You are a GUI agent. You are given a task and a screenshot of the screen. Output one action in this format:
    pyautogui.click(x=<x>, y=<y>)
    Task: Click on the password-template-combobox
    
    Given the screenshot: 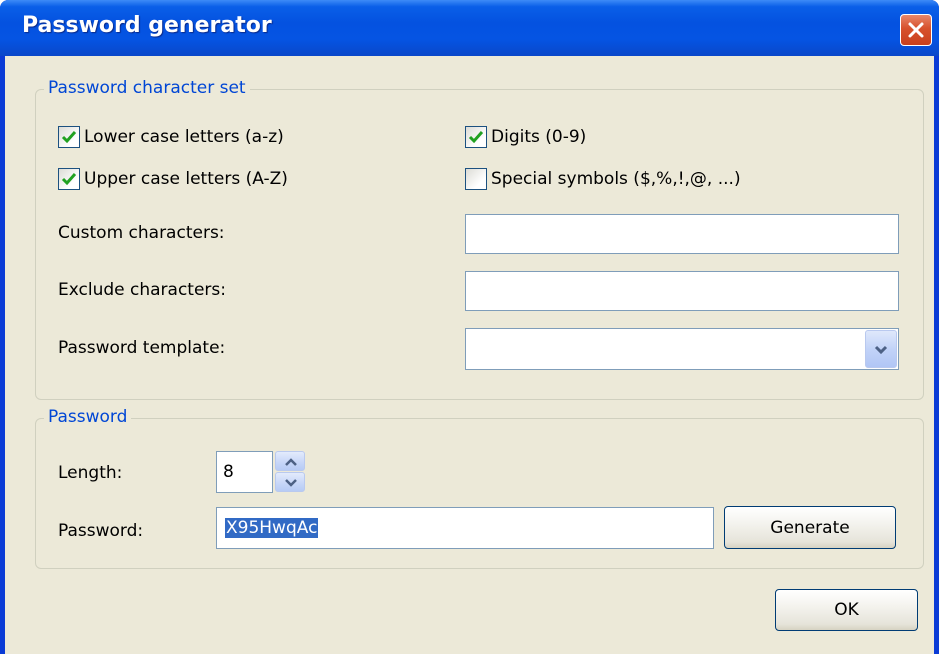 What is the action you would take?
    pyautogui.click(x=682, y=349)
    